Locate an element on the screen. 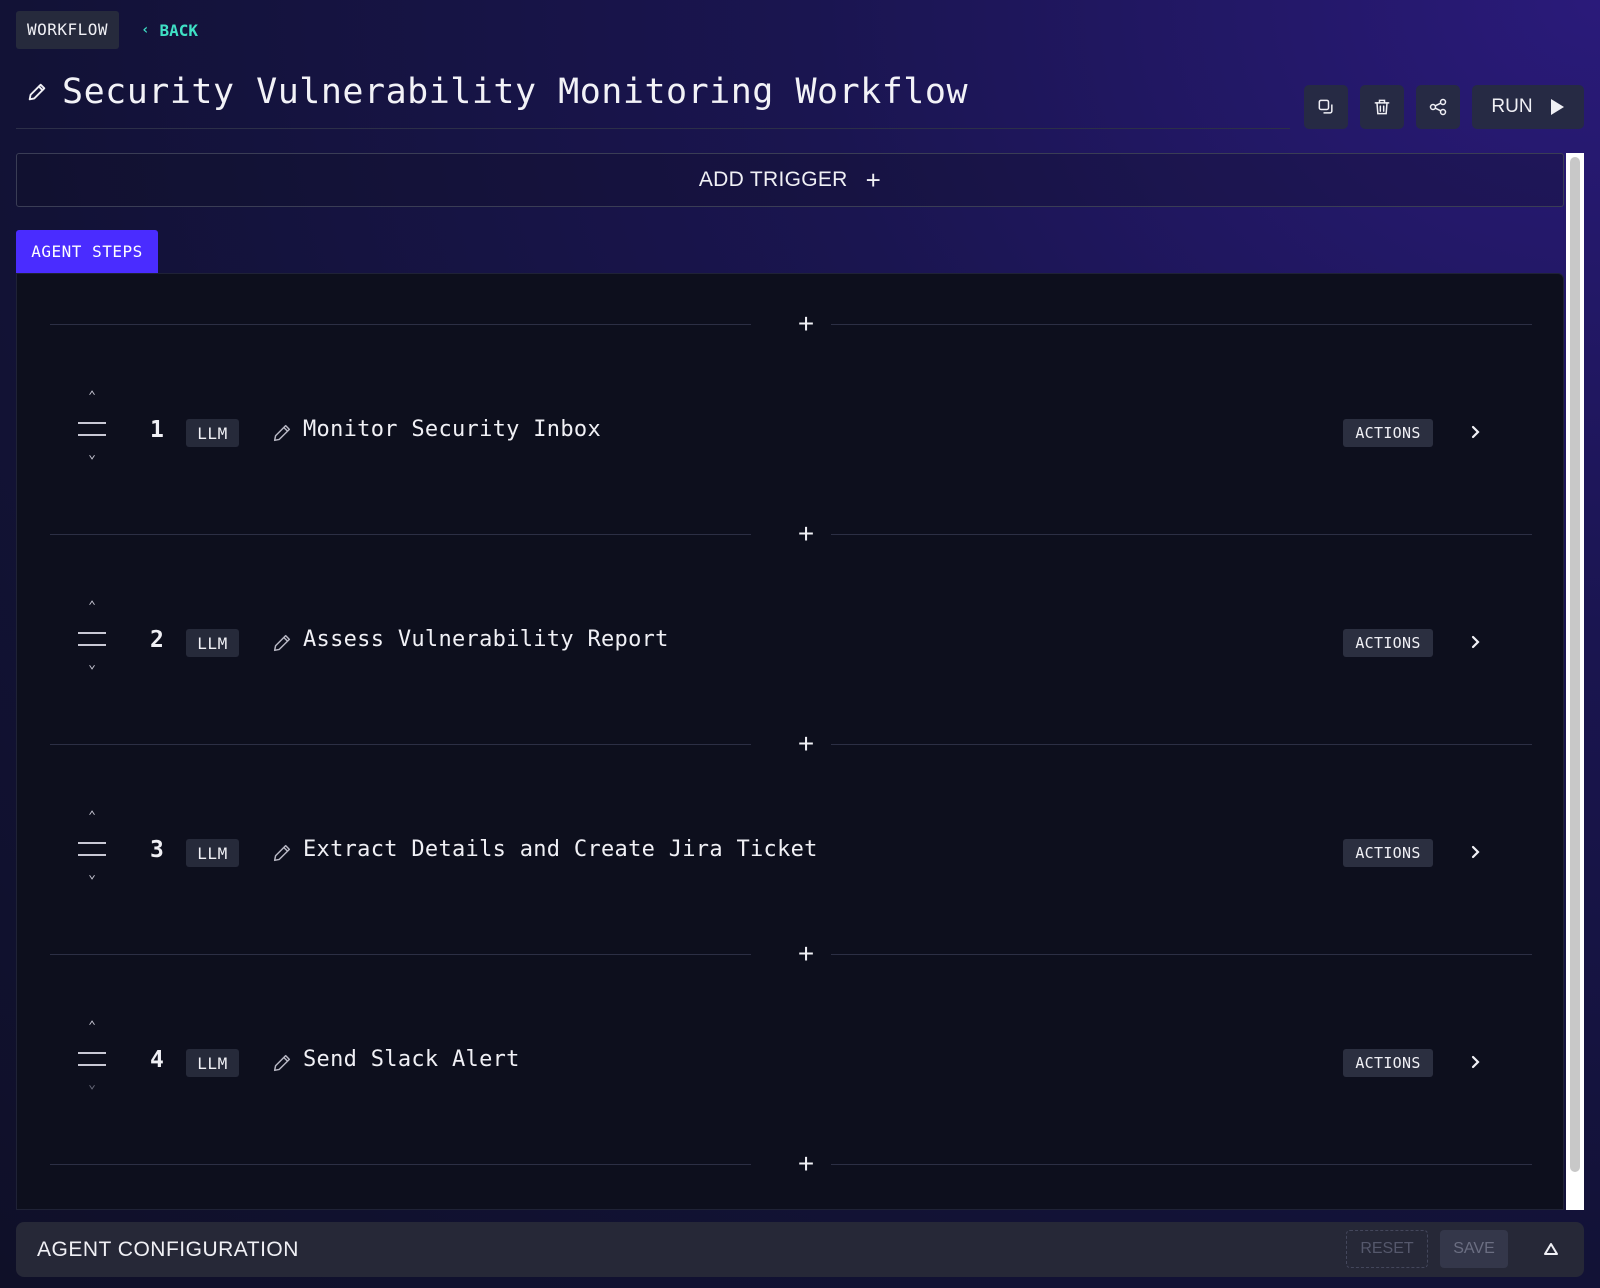 The height and width of the screenshot is (1288, 1600). copy-icon is located at coordinates (1325, 106).